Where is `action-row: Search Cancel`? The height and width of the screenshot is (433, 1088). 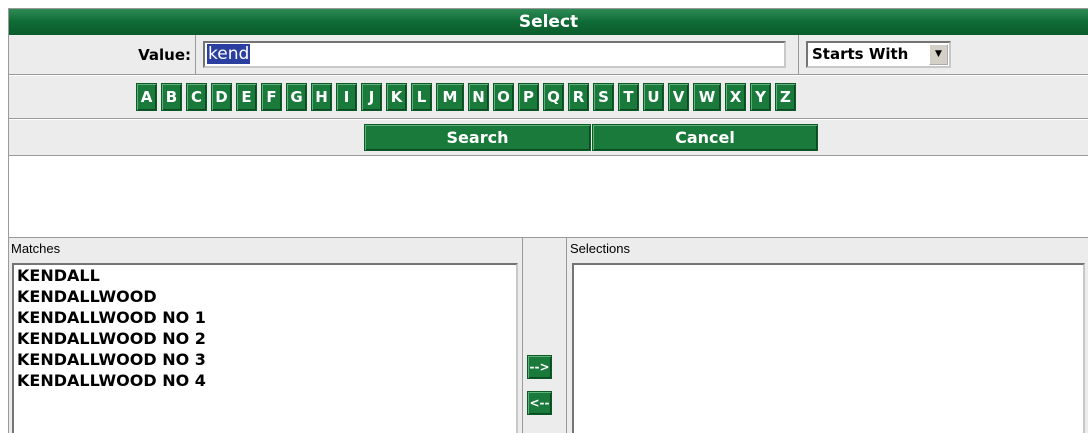 action-row: Search Cancel is located at coordinates (548, 138).